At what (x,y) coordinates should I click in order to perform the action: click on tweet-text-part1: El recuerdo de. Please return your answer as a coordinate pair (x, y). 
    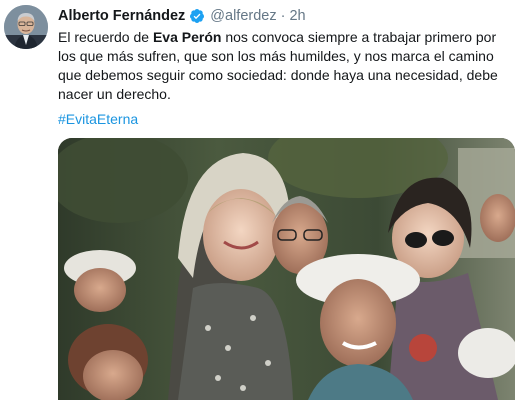
    Looking at the image, I should click on (105, 37).